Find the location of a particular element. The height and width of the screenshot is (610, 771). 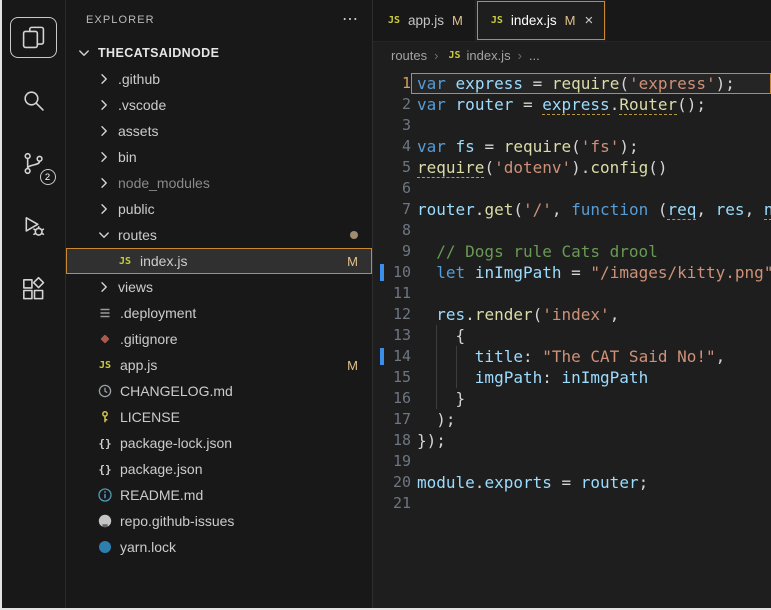

code-line-6: 6 is located at coordinates (572, 188).